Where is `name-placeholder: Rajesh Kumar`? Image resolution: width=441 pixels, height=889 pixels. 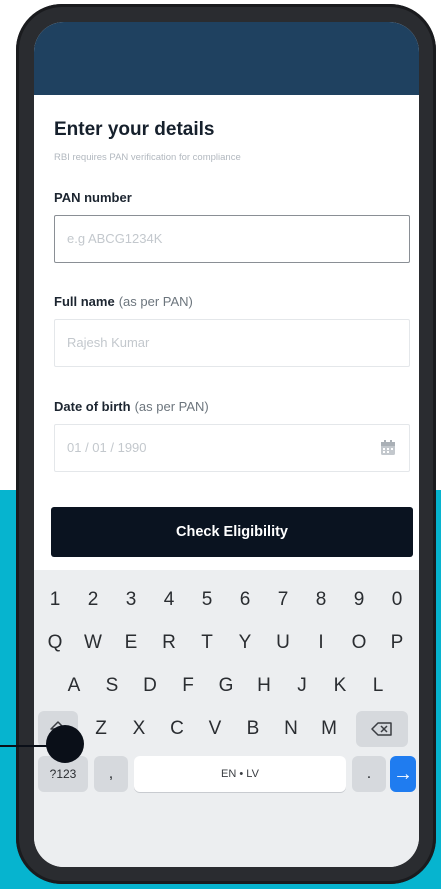
name-placeholder: Rajesh Kumar is located at coordinates (108, 342).